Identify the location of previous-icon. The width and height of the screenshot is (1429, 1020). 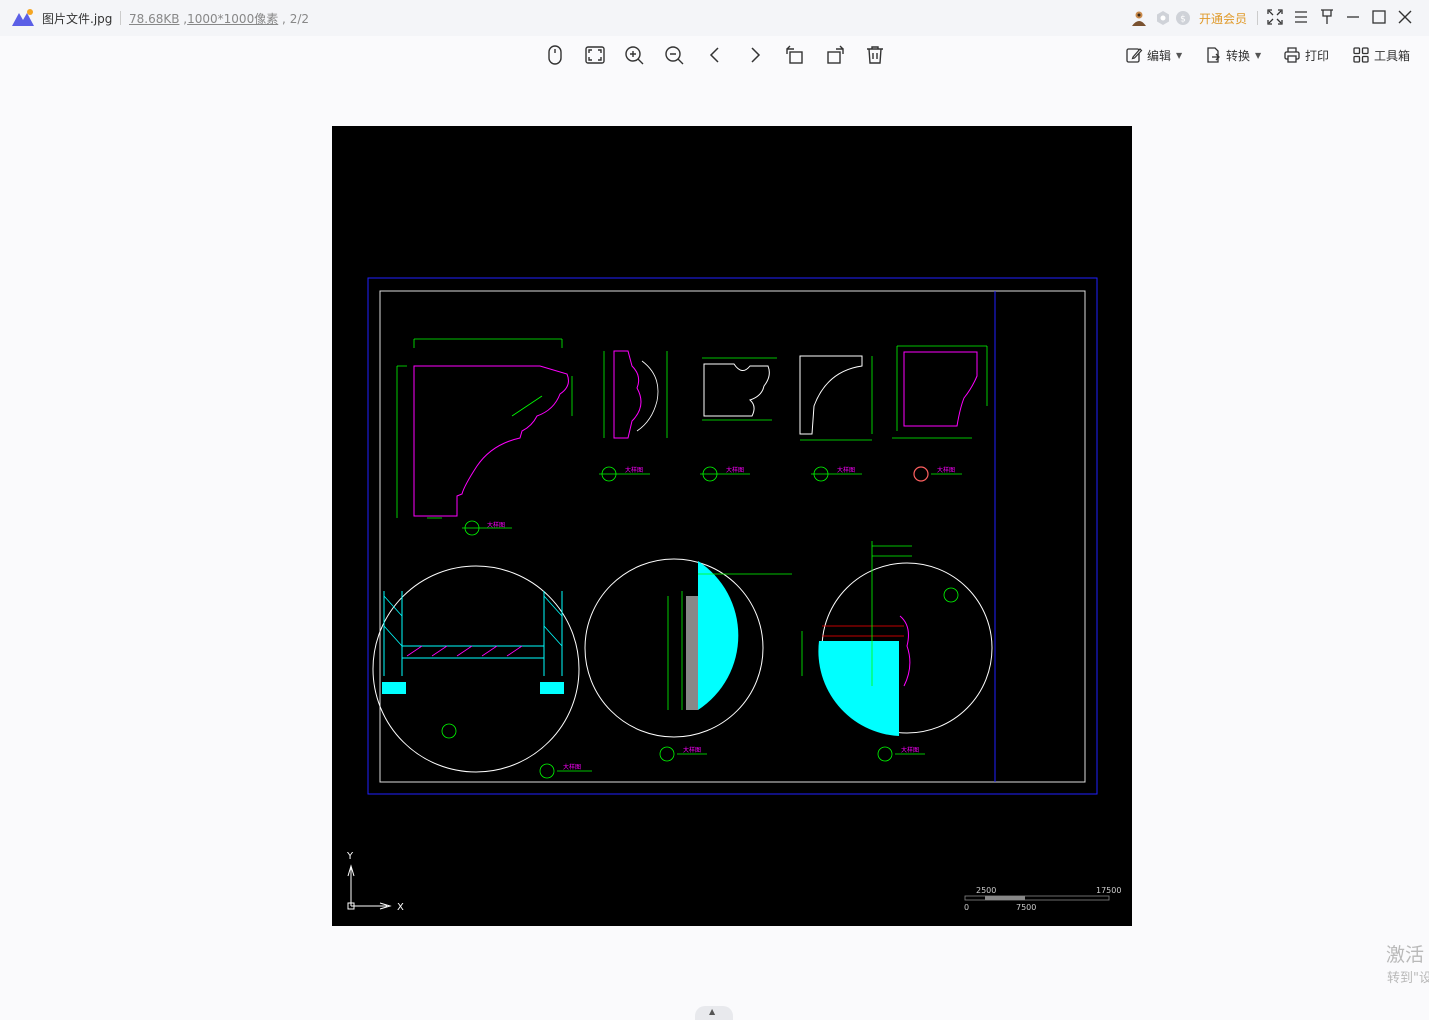
(715, 55).